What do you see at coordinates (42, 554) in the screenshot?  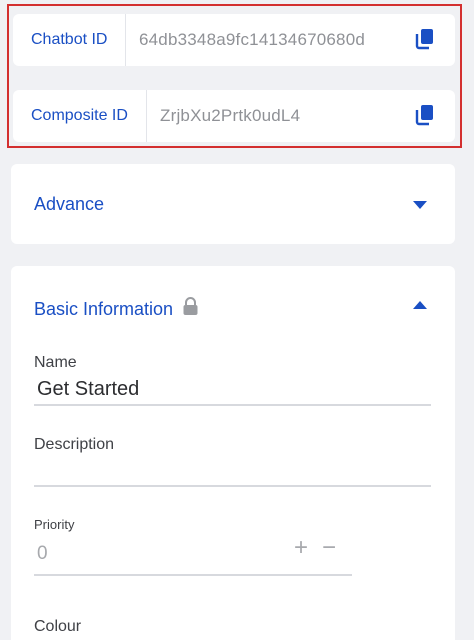 I see `priority-input: 0` at bounding box center [42, 554].